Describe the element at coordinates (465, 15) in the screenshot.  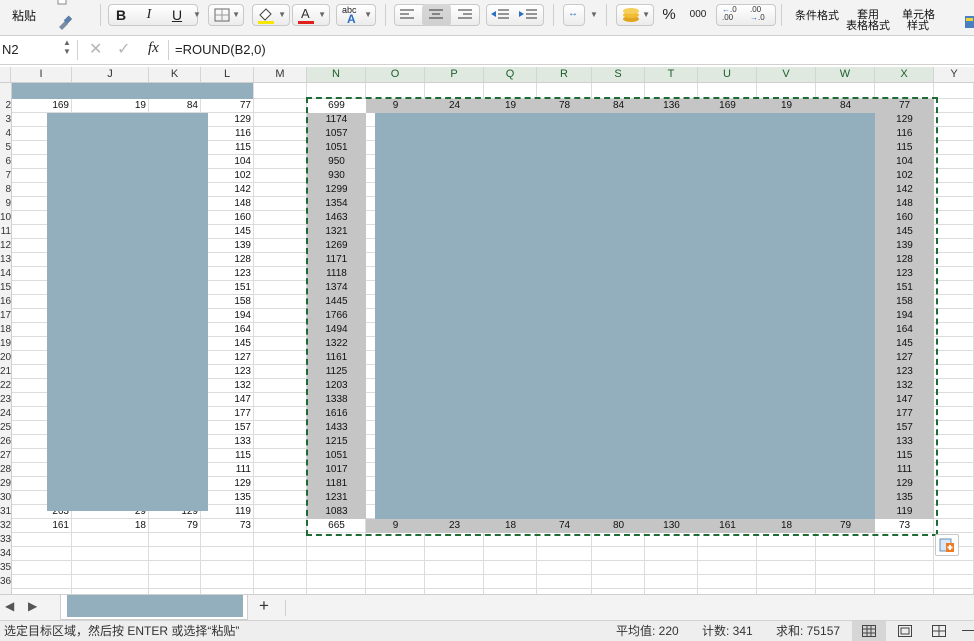
I see `align-right-icon` at that location.